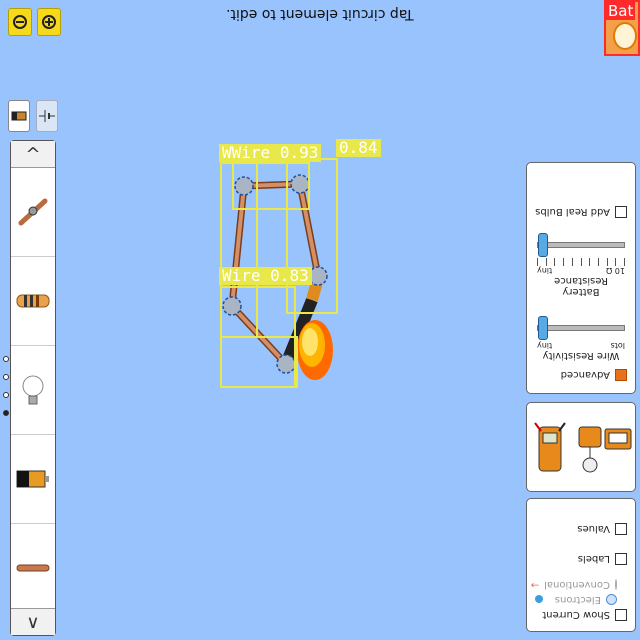 The width and height of the screenshot is (640, 640). I want to click on conventional-label: Conventional, so click(577, 584).